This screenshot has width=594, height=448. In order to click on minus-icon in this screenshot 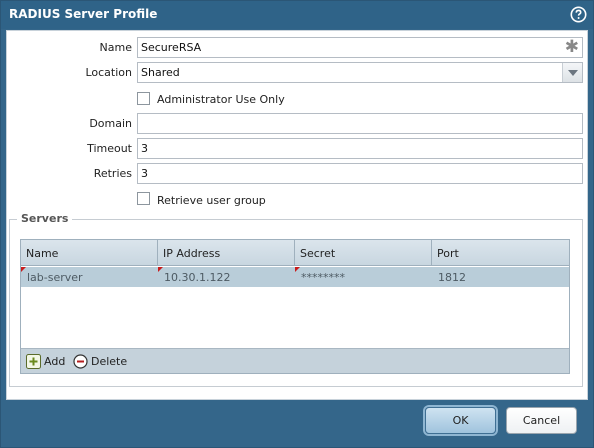, I will do `click(80, 361)`.